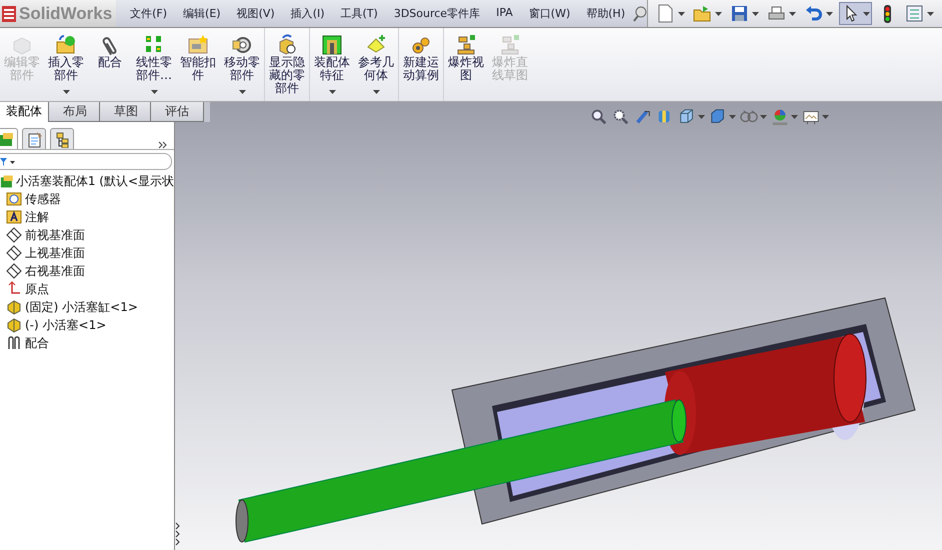 The width and height of the screenshot is (942, 550). Describe the element at coordinates (780, 117) in the screenshot. I see `appearance-icon` at that location.